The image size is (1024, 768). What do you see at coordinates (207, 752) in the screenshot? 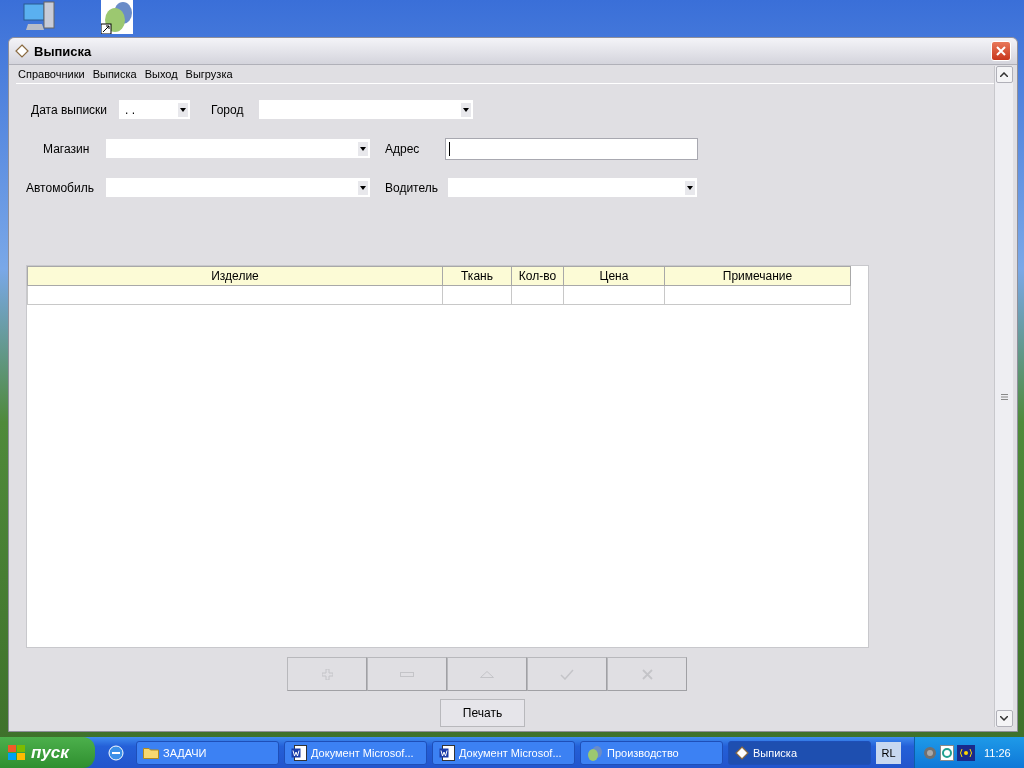
I see `taskbar-button: ЗАДАЧИ` at bounding box center [207, 752].